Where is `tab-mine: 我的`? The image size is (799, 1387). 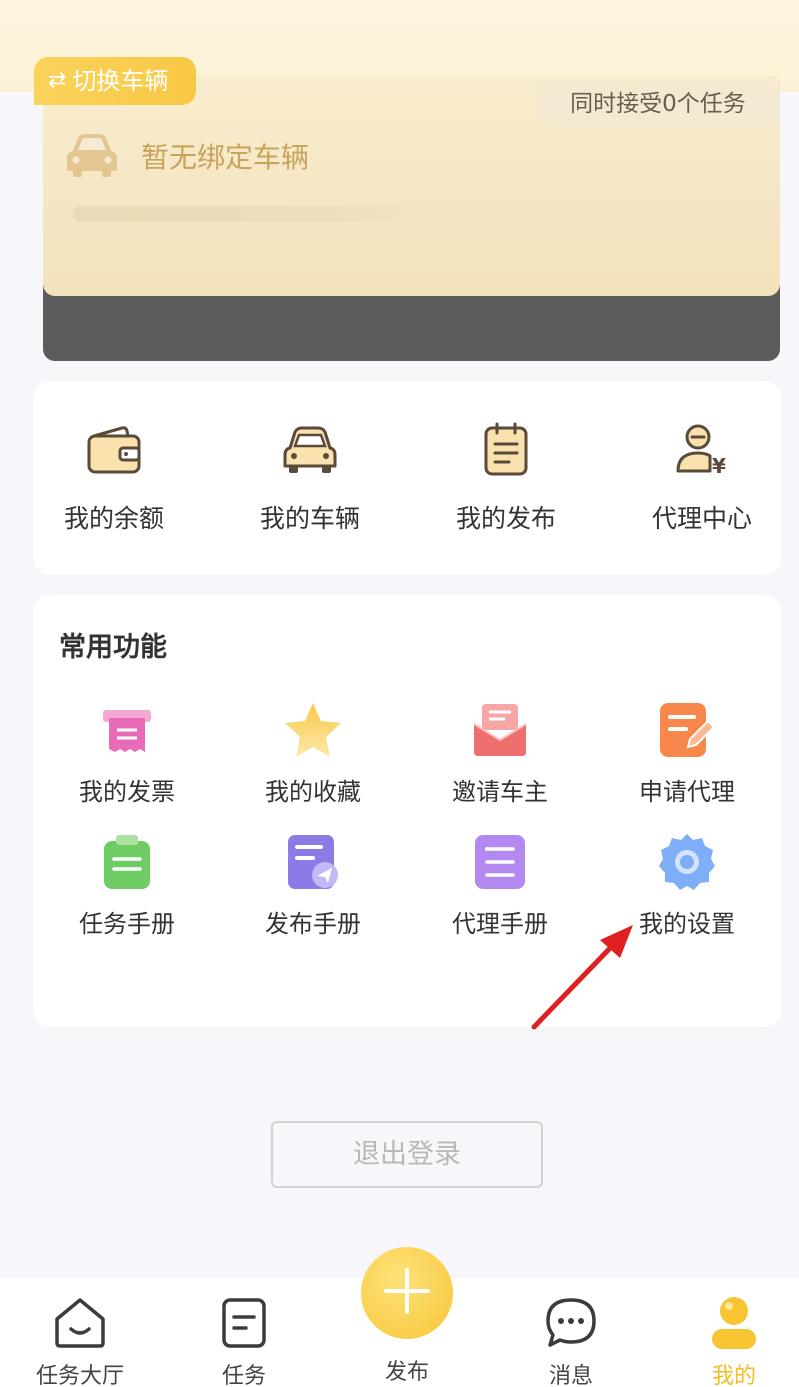
tab-mine: 我的 is located at coordinates (734, 1340).